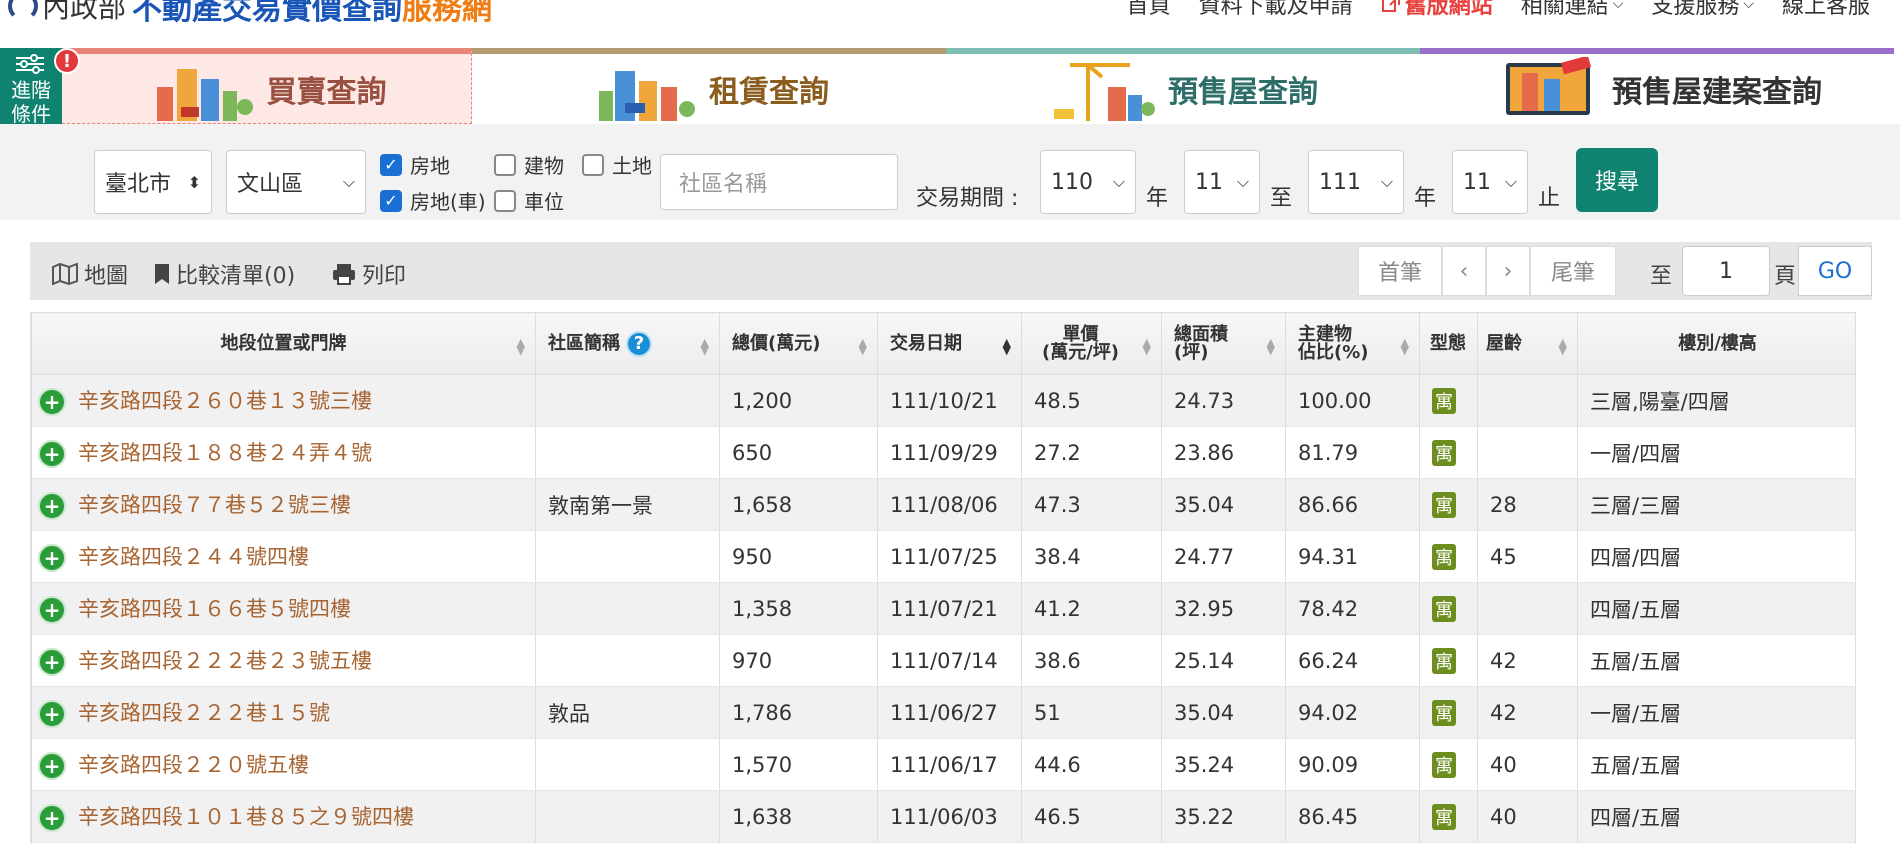 This screenshot has width=1900, height=844. I want to click on nav-support-label: 支援服務, so click(1695, 9).